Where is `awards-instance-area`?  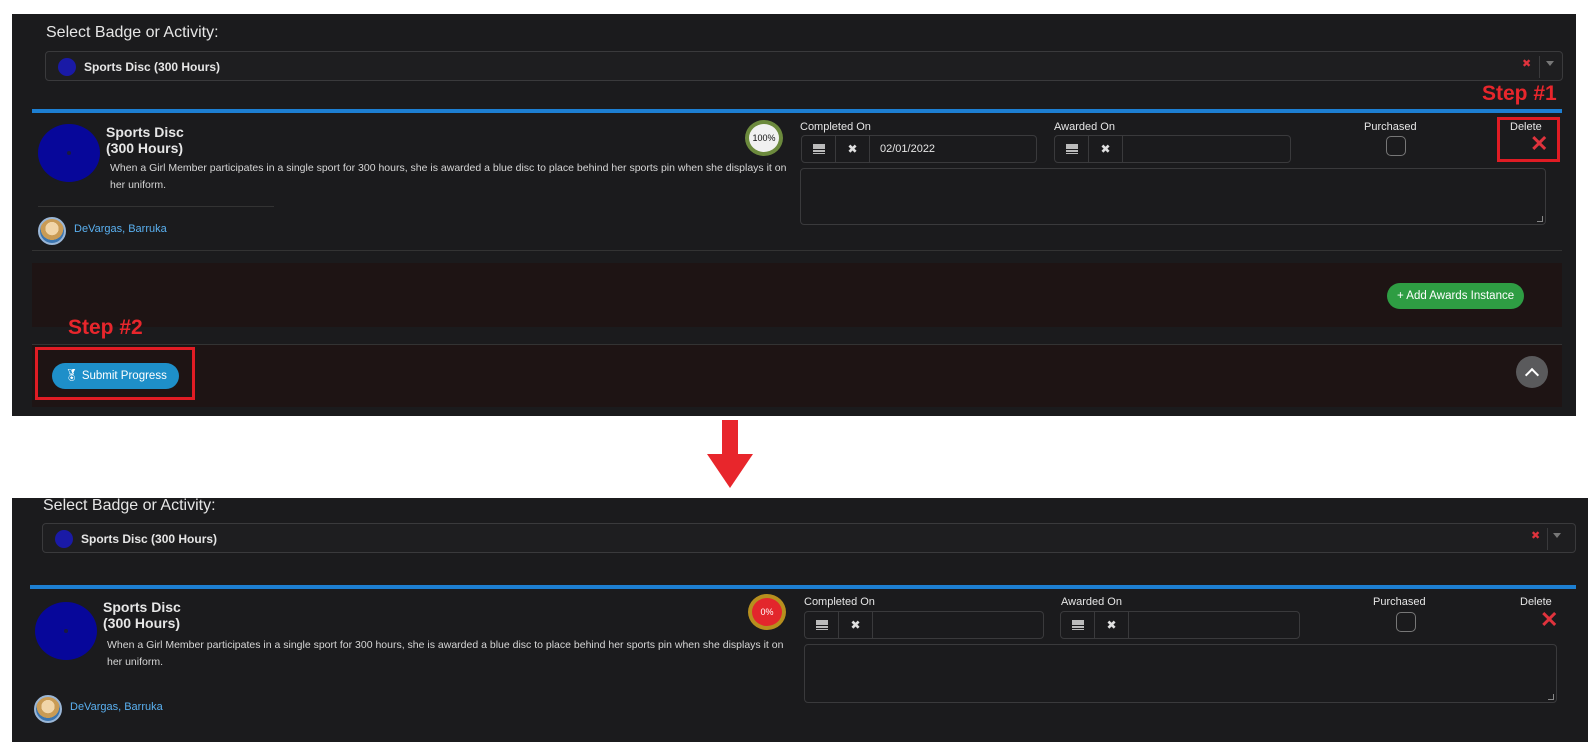 awards-instance-area is located at coordinates (797, 295).